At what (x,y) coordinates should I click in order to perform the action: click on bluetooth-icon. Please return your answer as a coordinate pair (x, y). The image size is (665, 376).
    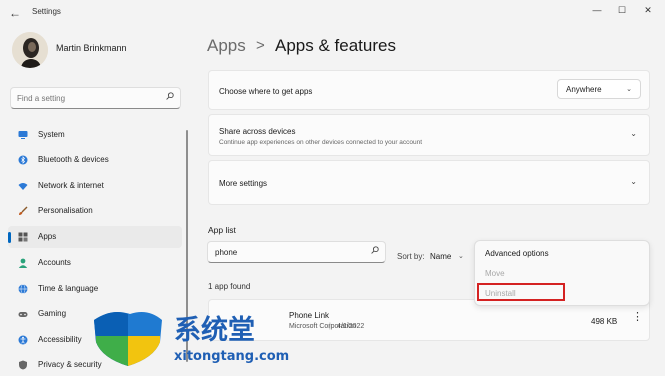
    Looking at the image, I should click on (23, 160).